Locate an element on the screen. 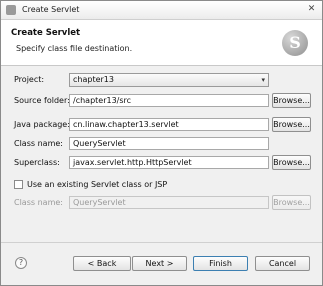 This screenshot has width=323, height=286. app-icon is located at coordinates (11, 10).